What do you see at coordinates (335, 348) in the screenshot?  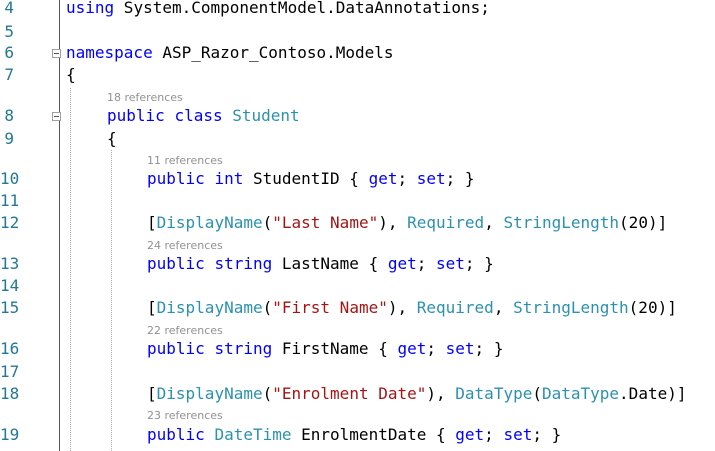 I see `property-name: FirstName {` at bounding box center [335, 348].